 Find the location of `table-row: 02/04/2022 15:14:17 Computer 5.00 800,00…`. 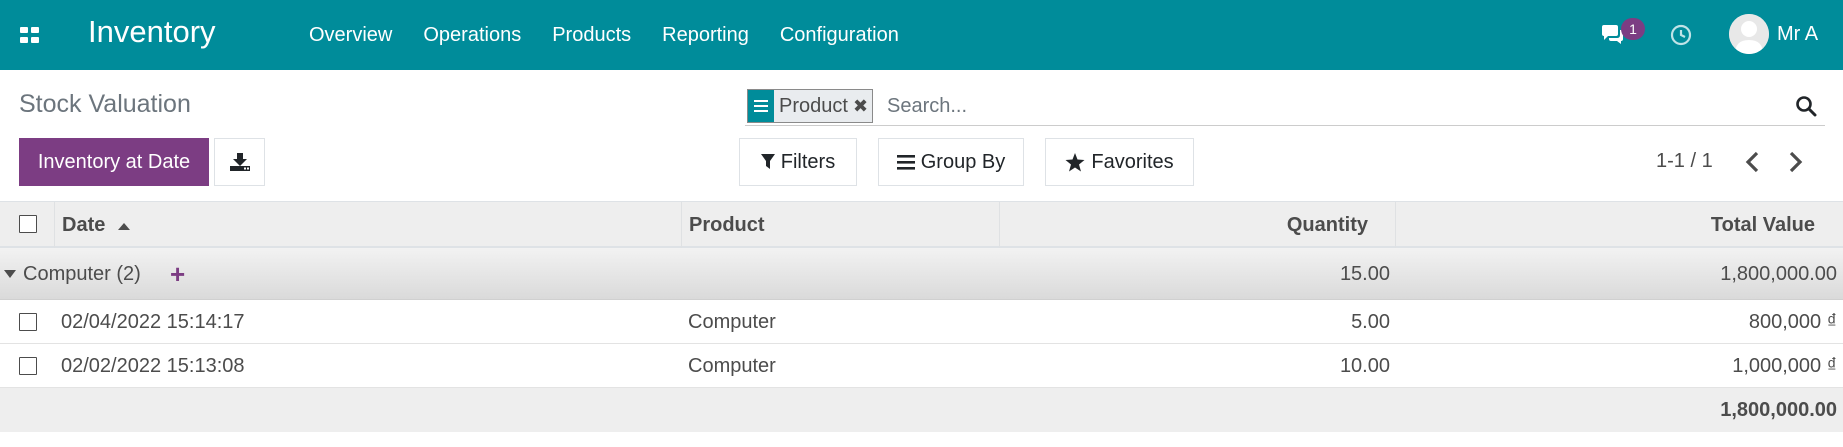

table-row: 02/04/2022 15:14:17 Computer 5.00 800,00… is located at coordinates (921, 322).